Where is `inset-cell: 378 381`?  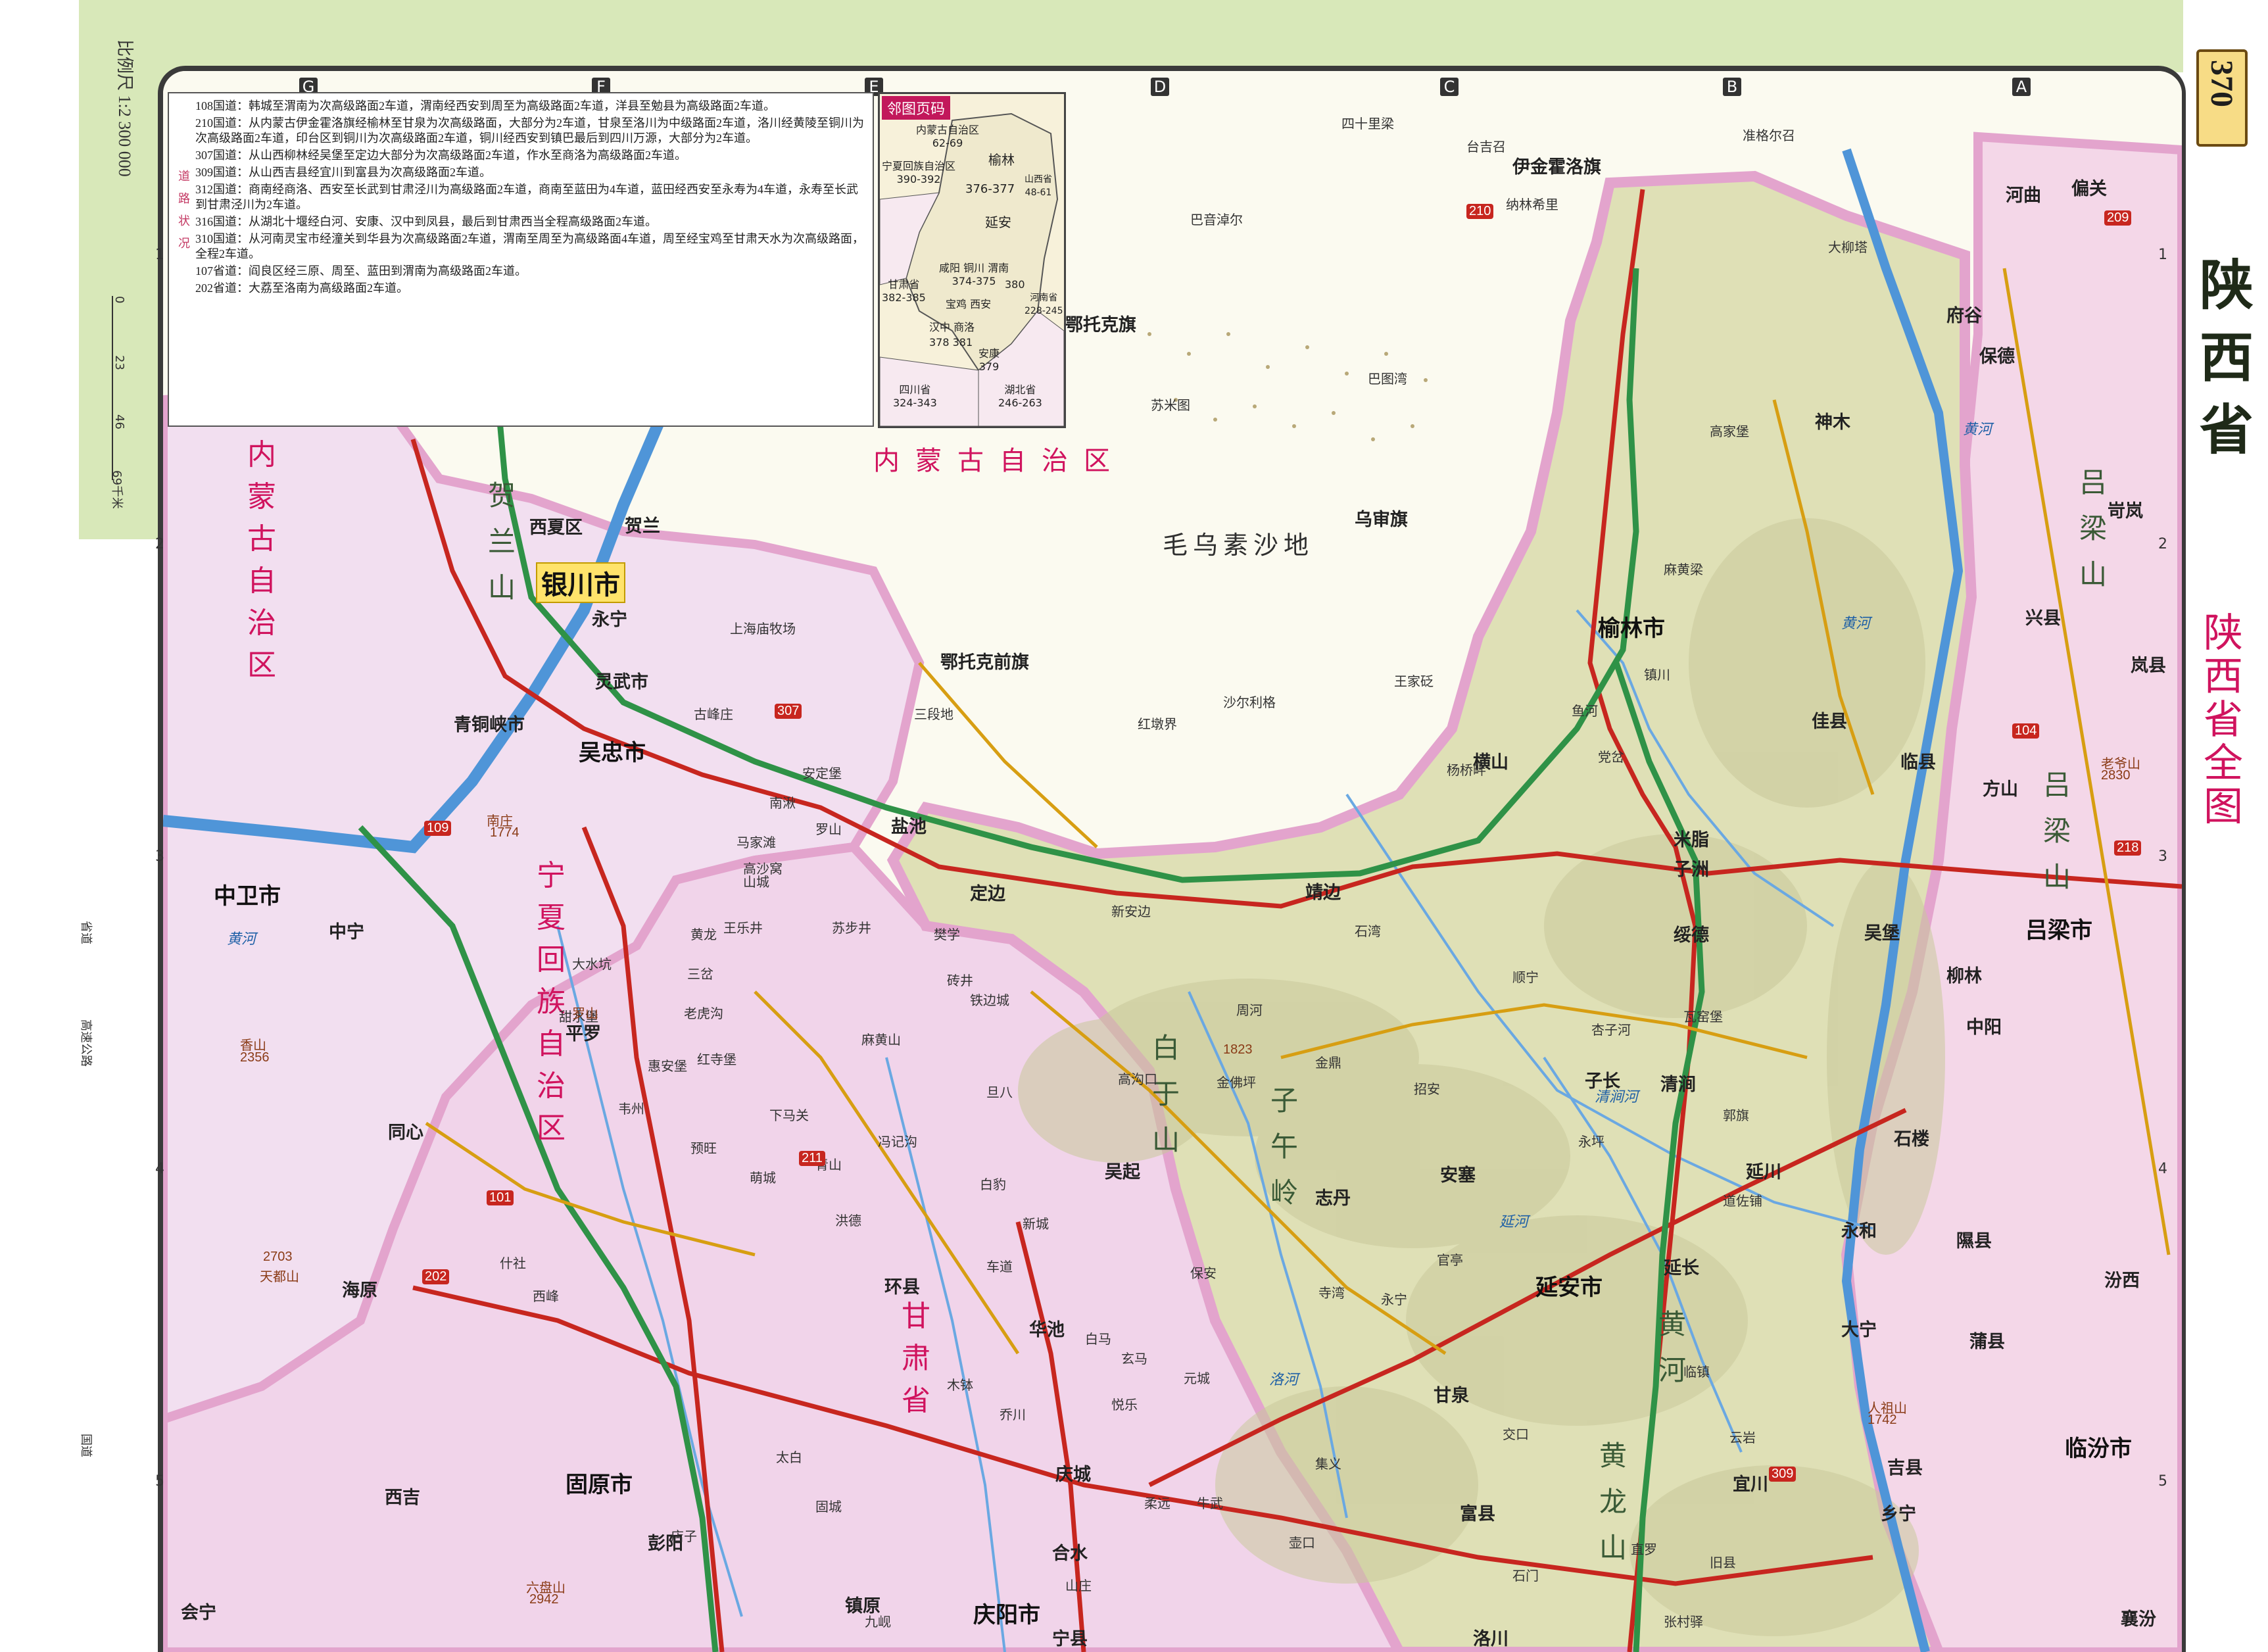 inset-cell: 378 381 is located at coordinates (951, 342).